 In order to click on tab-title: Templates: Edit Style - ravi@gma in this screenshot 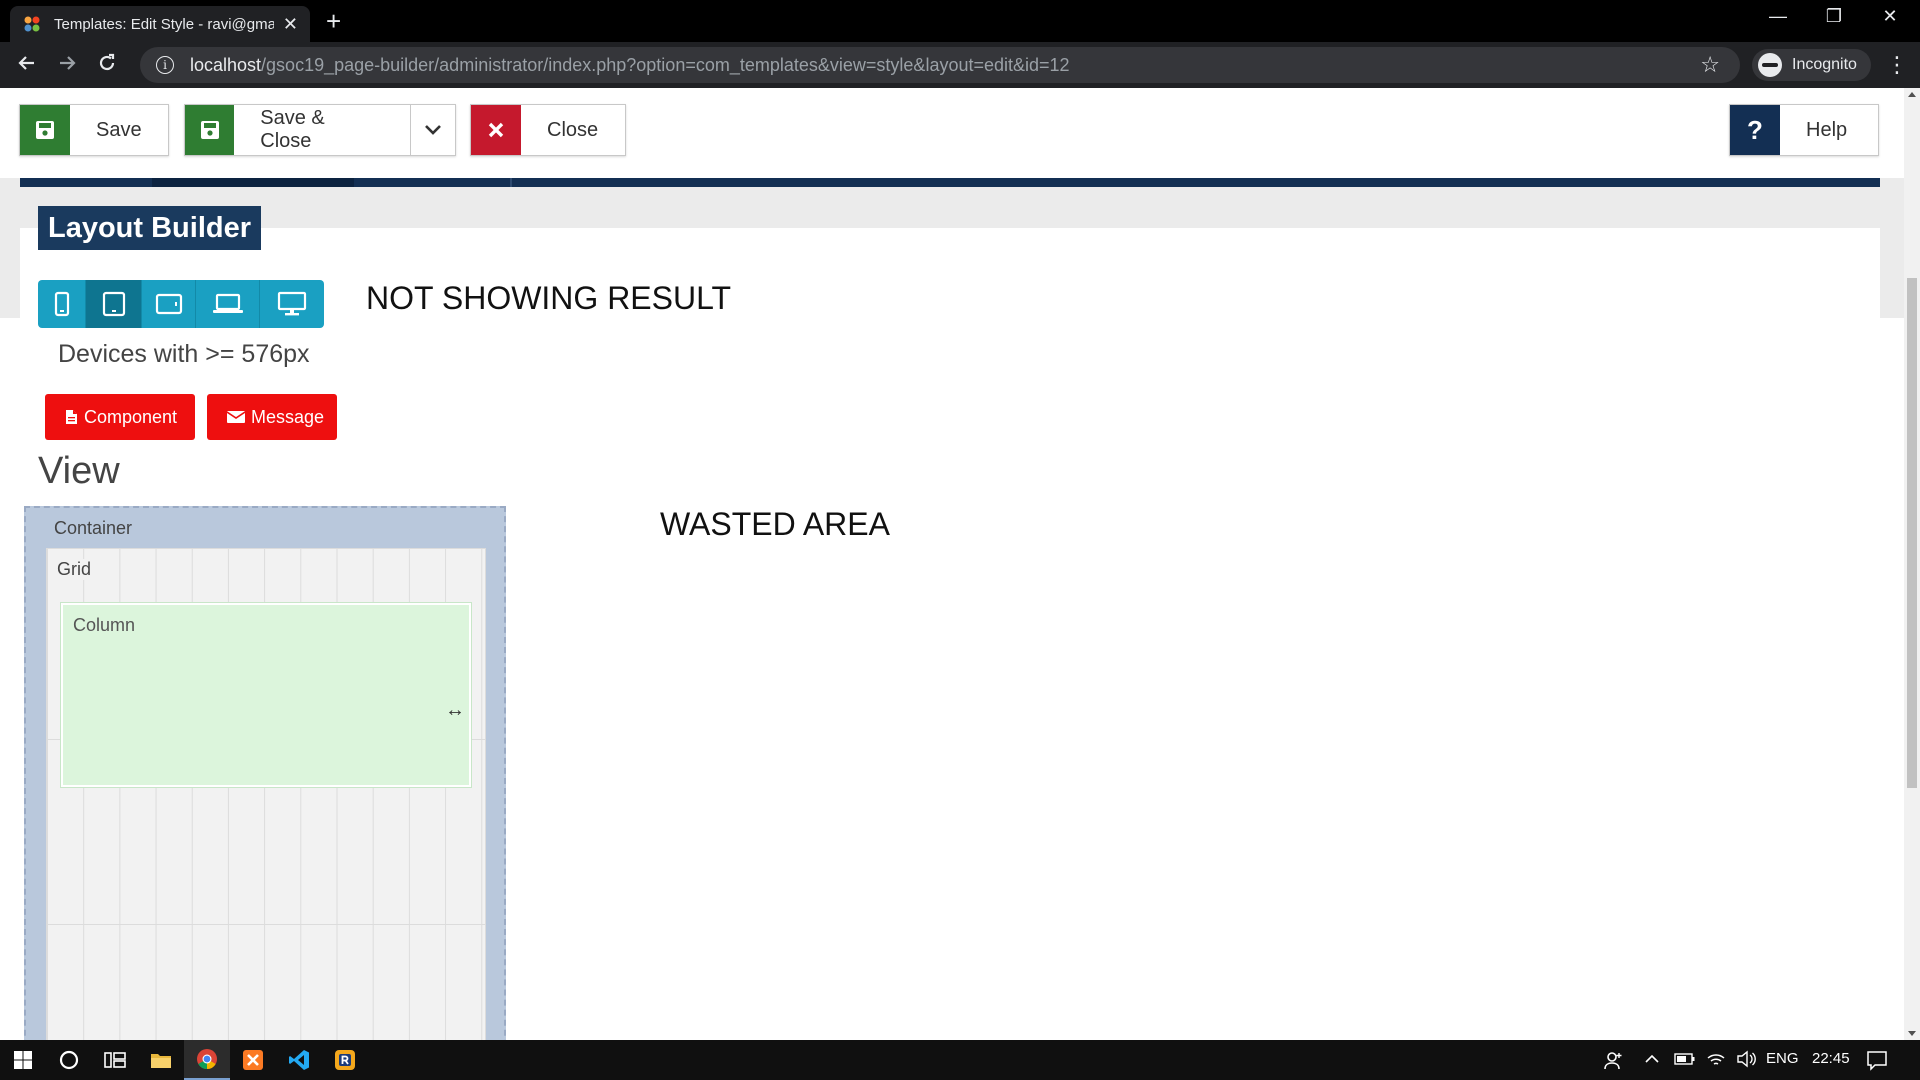, I will do `click(164, 24)`.